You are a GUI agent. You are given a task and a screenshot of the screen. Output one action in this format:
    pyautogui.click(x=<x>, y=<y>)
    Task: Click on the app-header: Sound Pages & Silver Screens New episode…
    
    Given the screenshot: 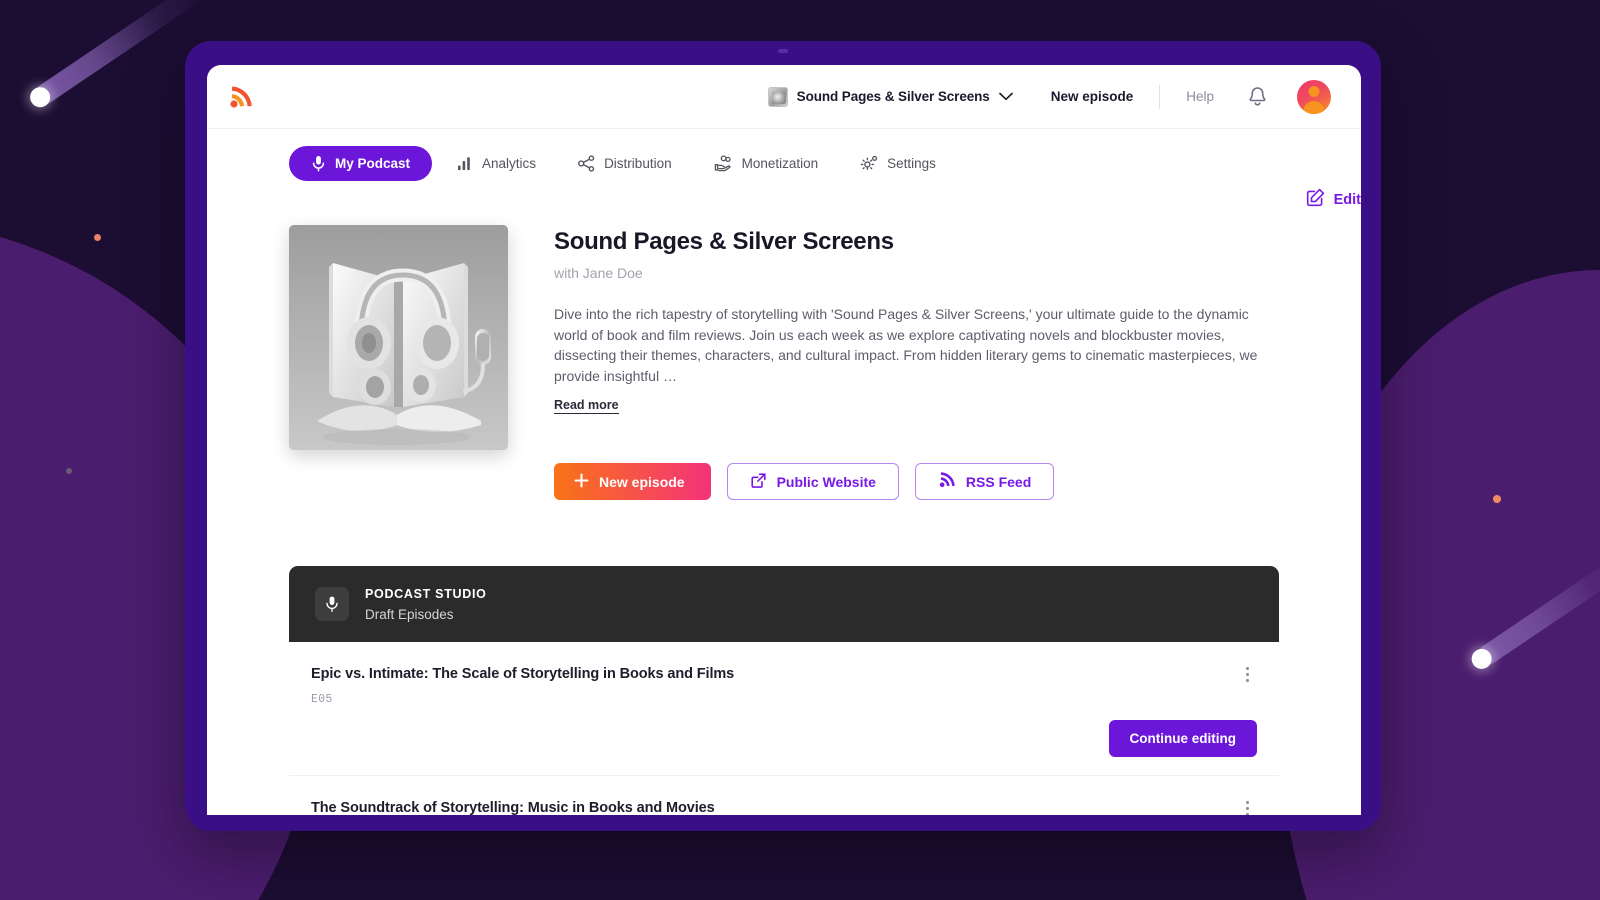 What is the action you would take?
    pyautogui.click(x=784, y=97)
    